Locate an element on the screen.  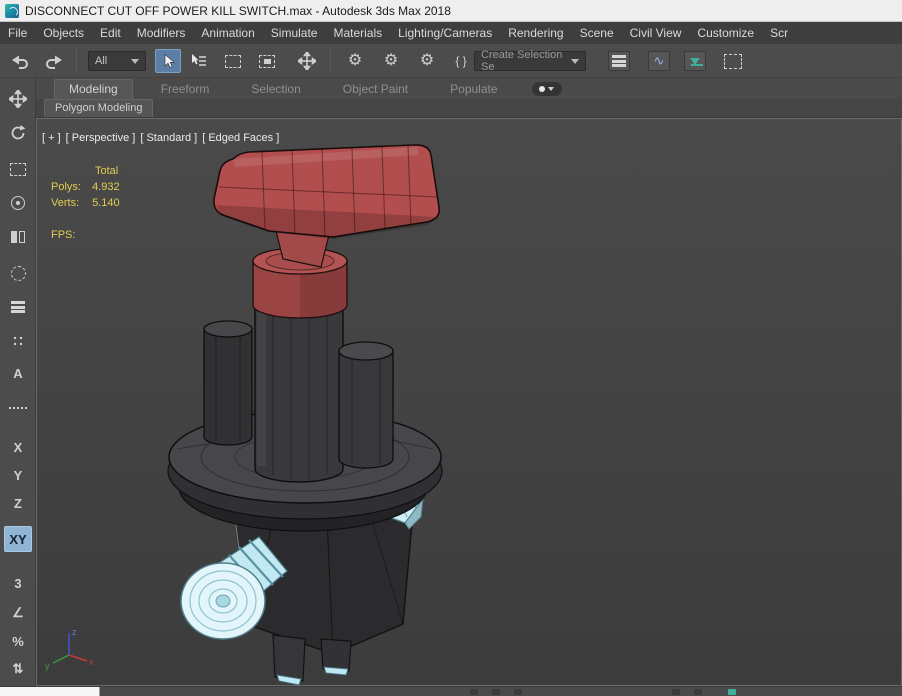
layer-manager-button is located at coordinates (619, 61).